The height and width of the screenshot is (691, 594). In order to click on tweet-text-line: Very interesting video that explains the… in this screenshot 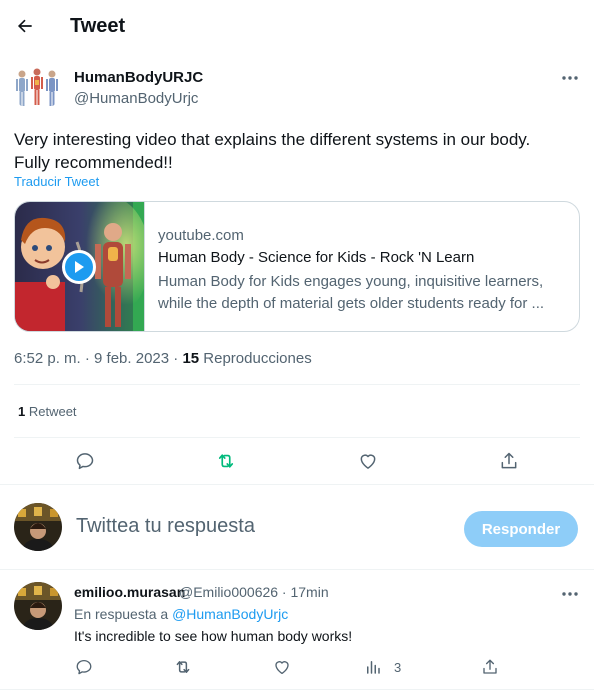, I will do `click(272, 139)`.